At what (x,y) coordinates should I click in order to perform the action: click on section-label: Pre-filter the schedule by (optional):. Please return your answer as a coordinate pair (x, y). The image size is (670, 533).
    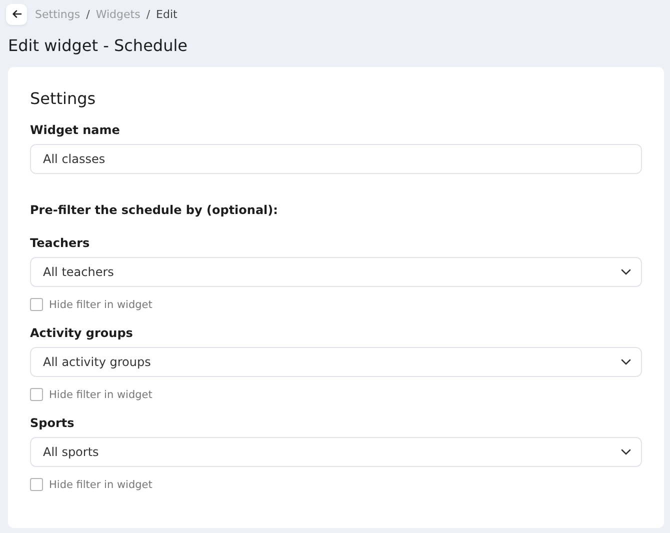
    Looking at the image, I should click on (154, 210).